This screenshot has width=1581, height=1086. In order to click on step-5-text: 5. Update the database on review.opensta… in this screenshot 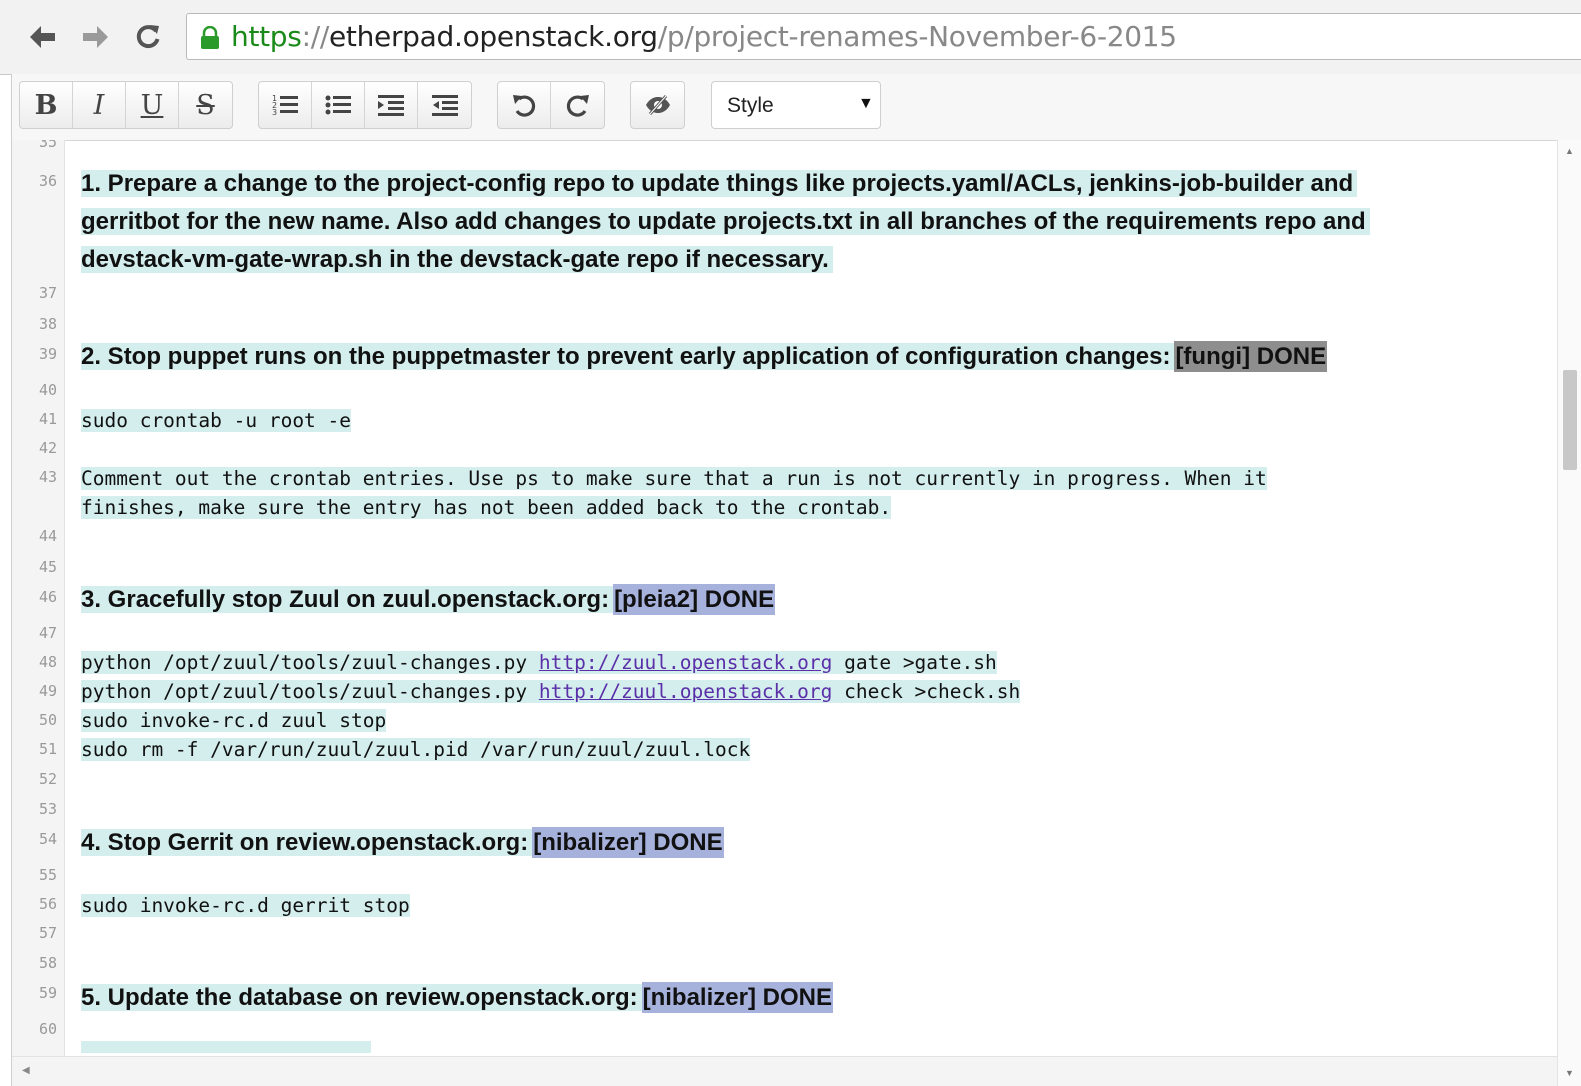, I will do `click(361, 997)`.